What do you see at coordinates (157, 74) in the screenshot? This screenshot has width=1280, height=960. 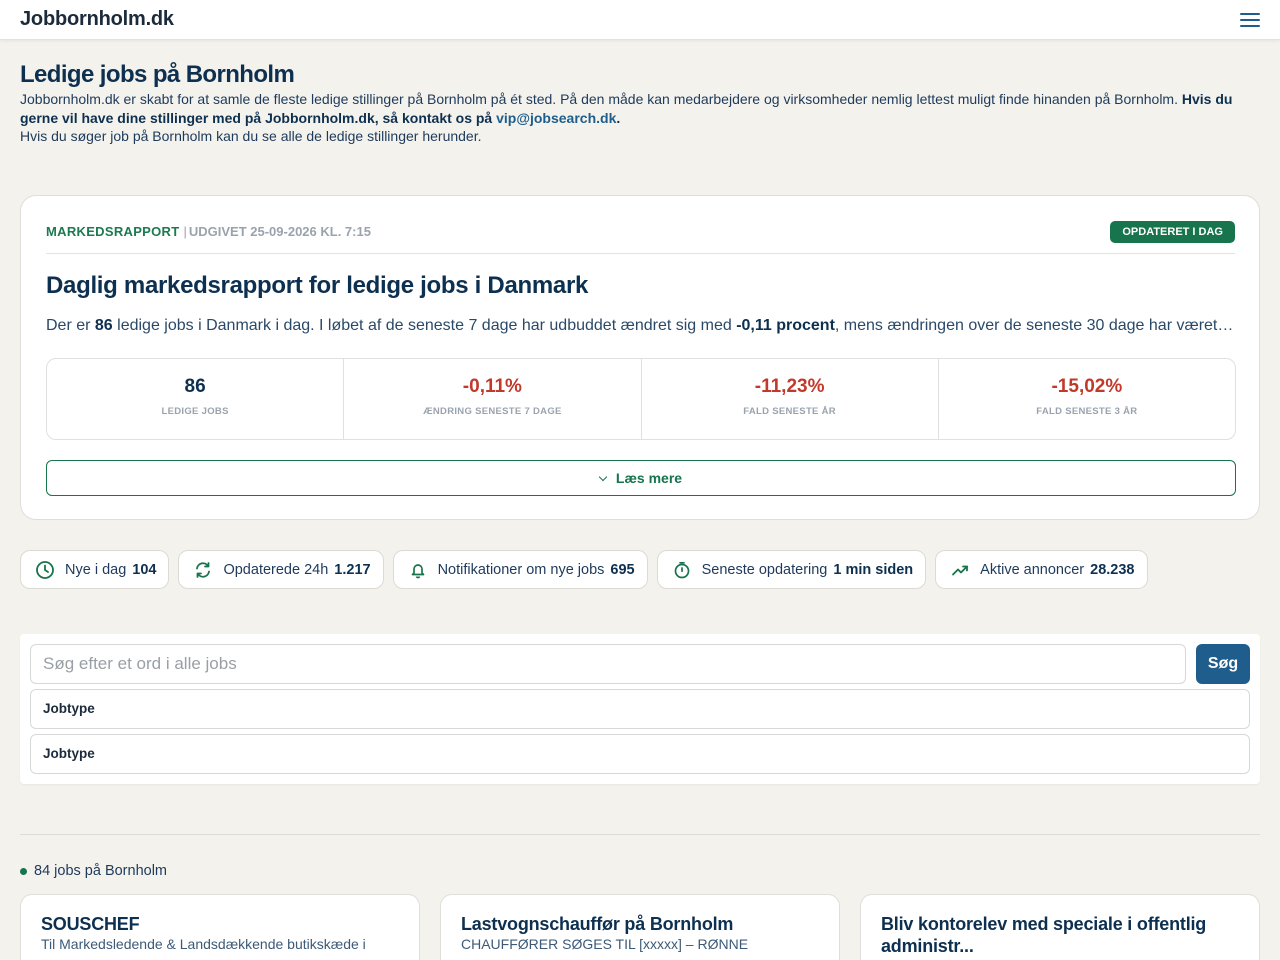 I see `page-title: Ledige jobs på Bornholm` at bounding box center [157, 74].